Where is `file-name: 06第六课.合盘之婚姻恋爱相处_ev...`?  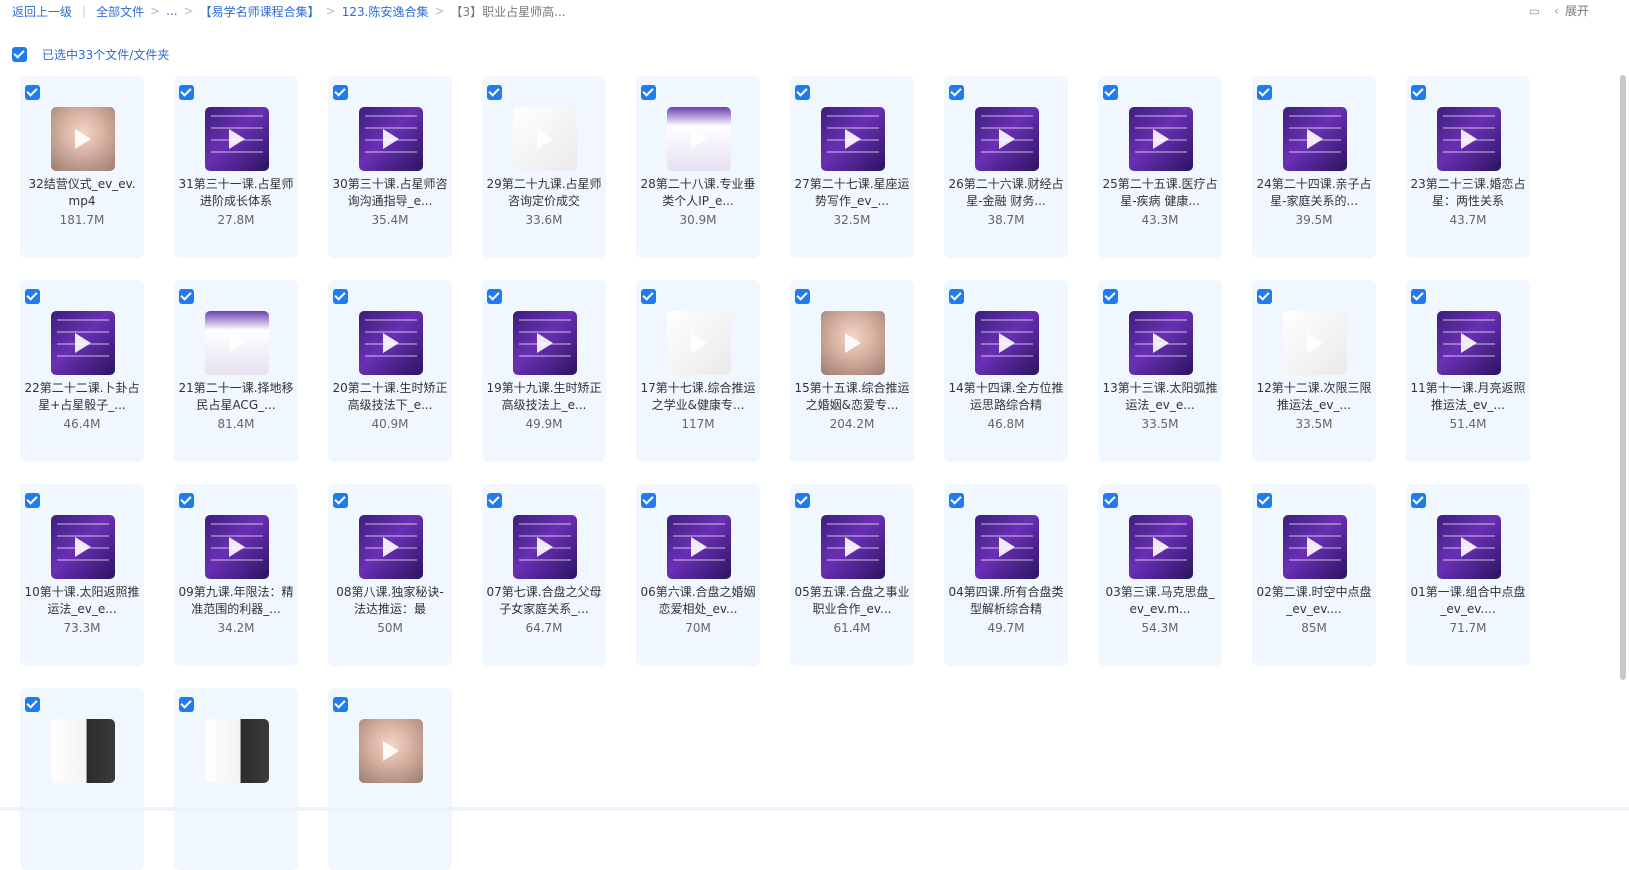
file-name: 06第六课.合盘之婚姻恋爱相处_ev... is located at coordinates (698, 601).